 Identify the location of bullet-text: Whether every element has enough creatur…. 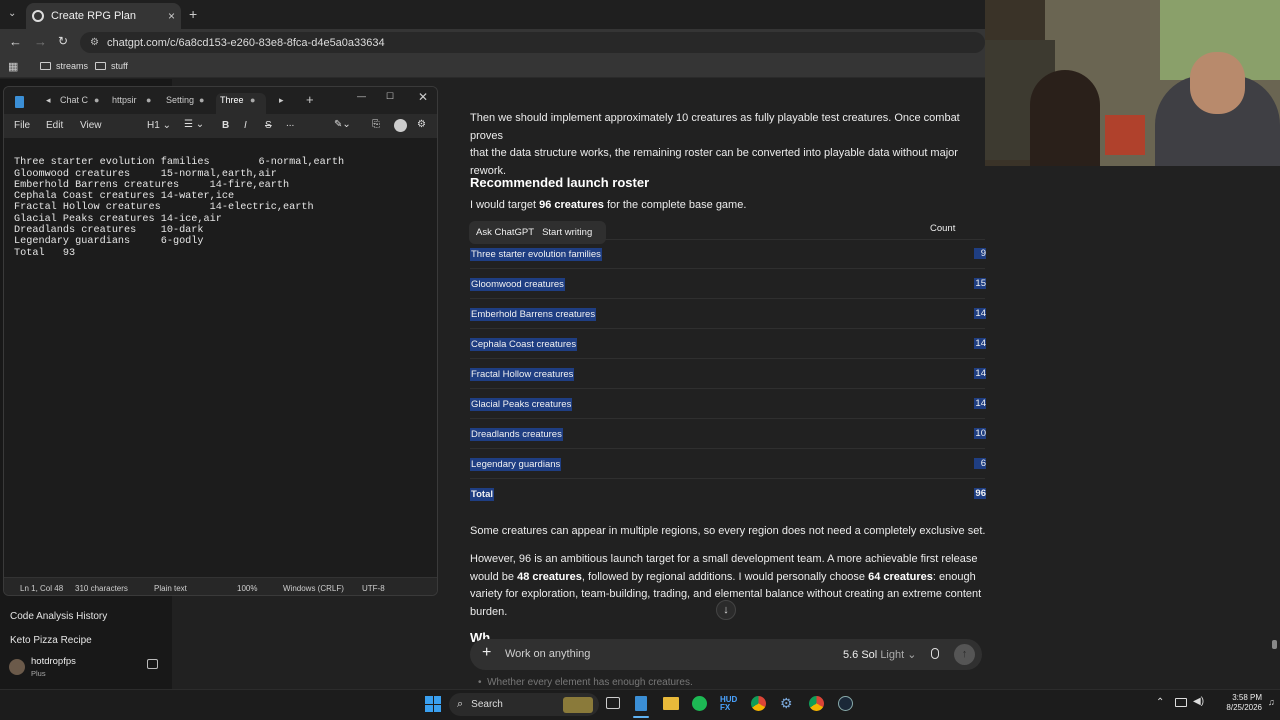
(590, 682).